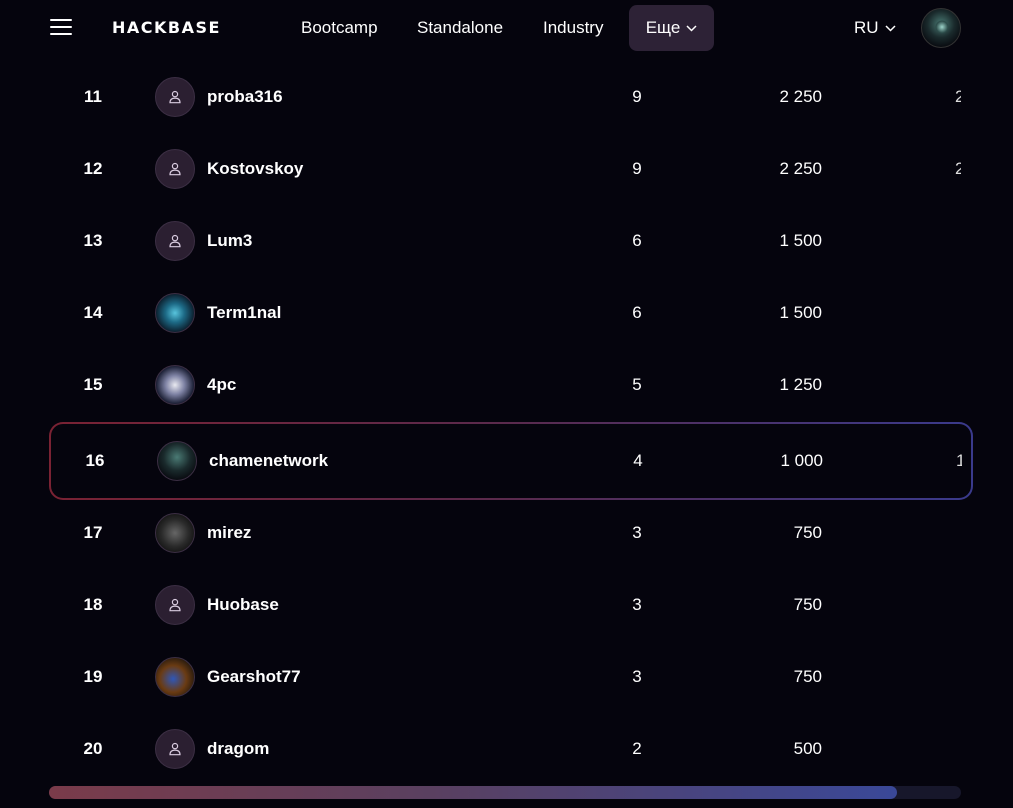  I want to click on rank-cell: 18, so click(93, 604).